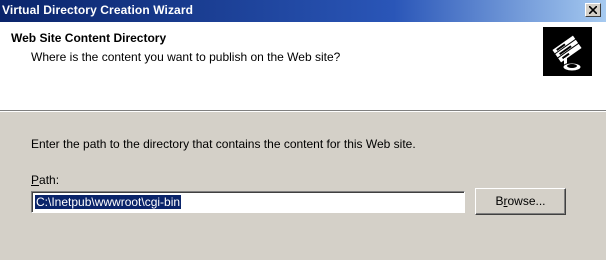  What do you see at coordinates (49, 180) in the screenshot?
I see `path-label-text: ath:` at bounding box center [49, 180].